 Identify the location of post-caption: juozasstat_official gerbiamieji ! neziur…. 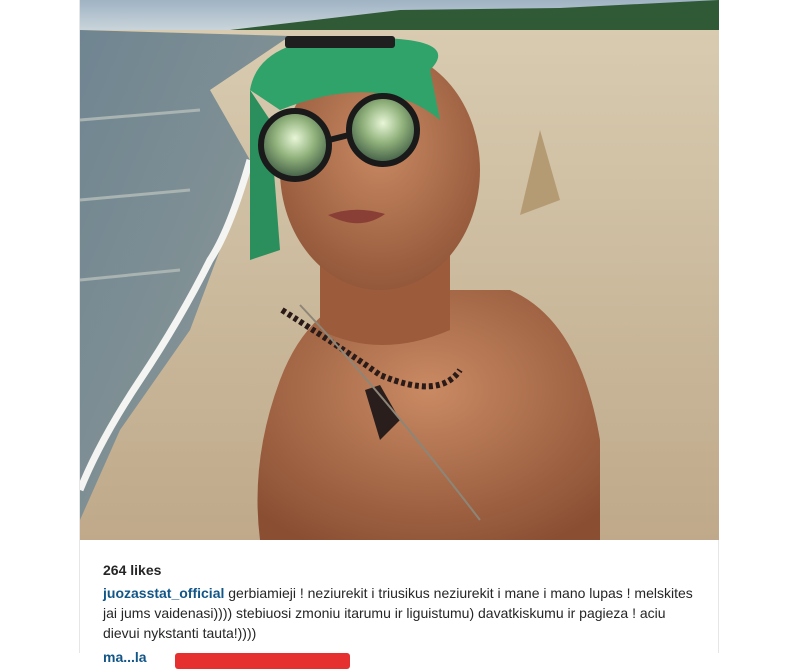
(398, 613).